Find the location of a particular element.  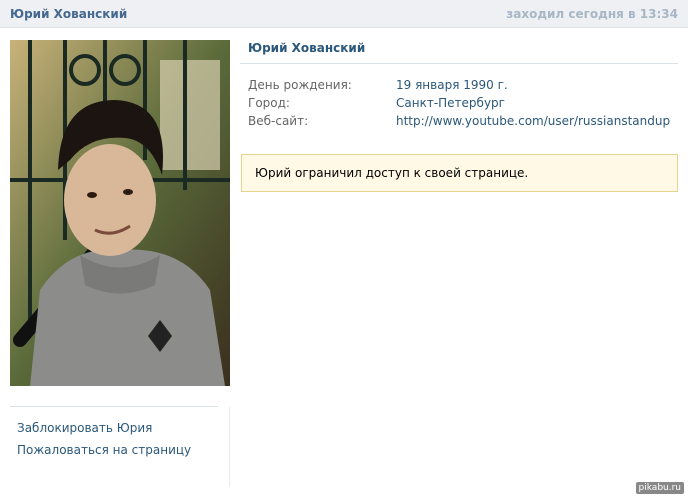

pikabu-watermark: pikabu.ru is located at coordinates (659, 488).